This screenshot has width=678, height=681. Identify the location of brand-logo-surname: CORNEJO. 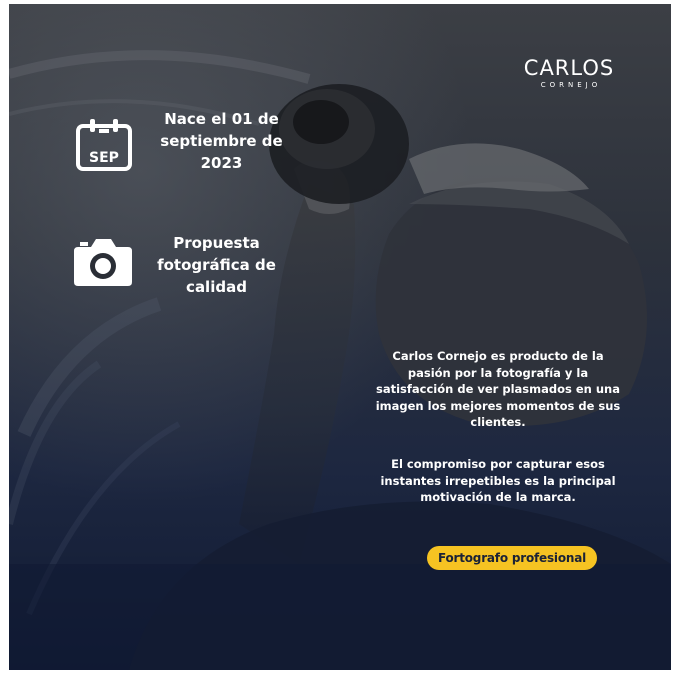
(571, 85).